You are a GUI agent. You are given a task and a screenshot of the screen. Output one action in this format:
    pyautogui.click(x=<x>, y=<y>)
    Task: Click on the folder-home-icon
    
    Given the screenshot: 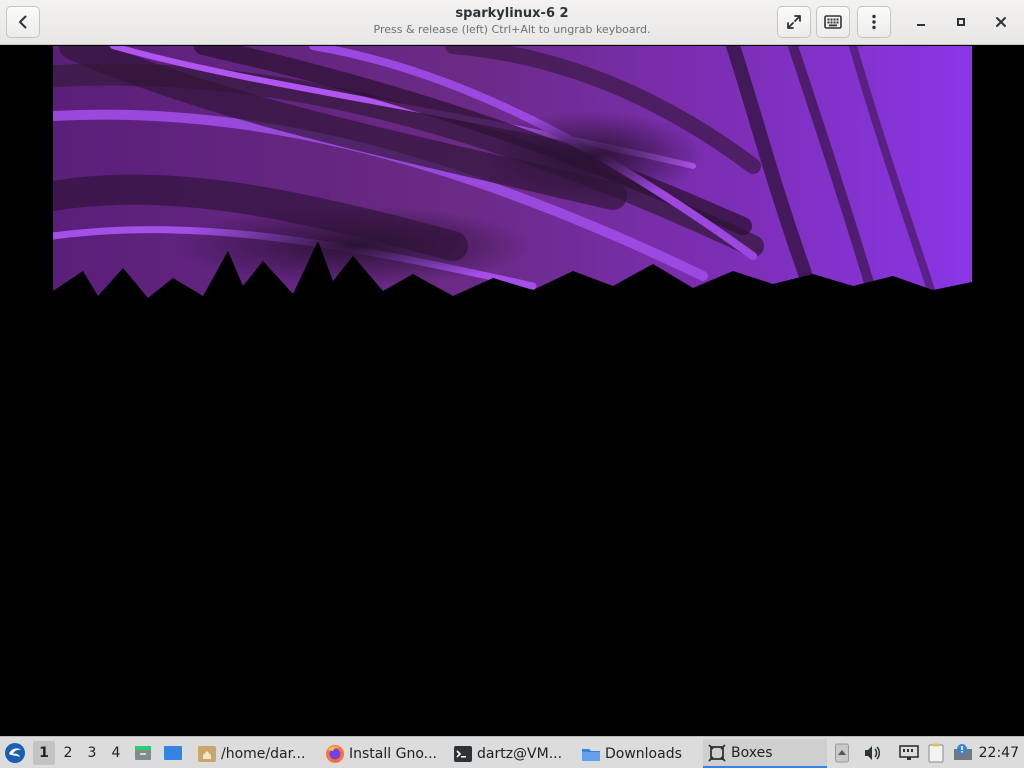 What is the action you would take?
    pyautogui.click(x=207, y=754)
    